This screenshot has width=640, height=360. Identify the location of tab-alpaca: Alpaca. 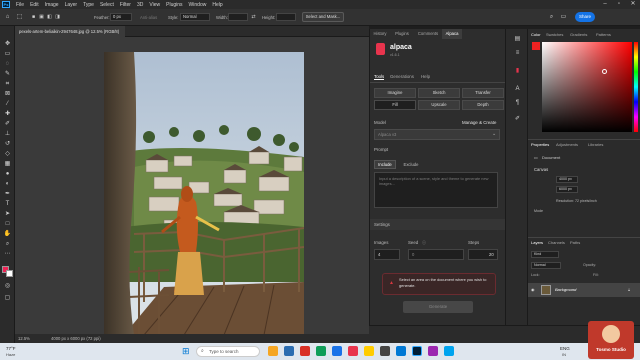
(452, 34).